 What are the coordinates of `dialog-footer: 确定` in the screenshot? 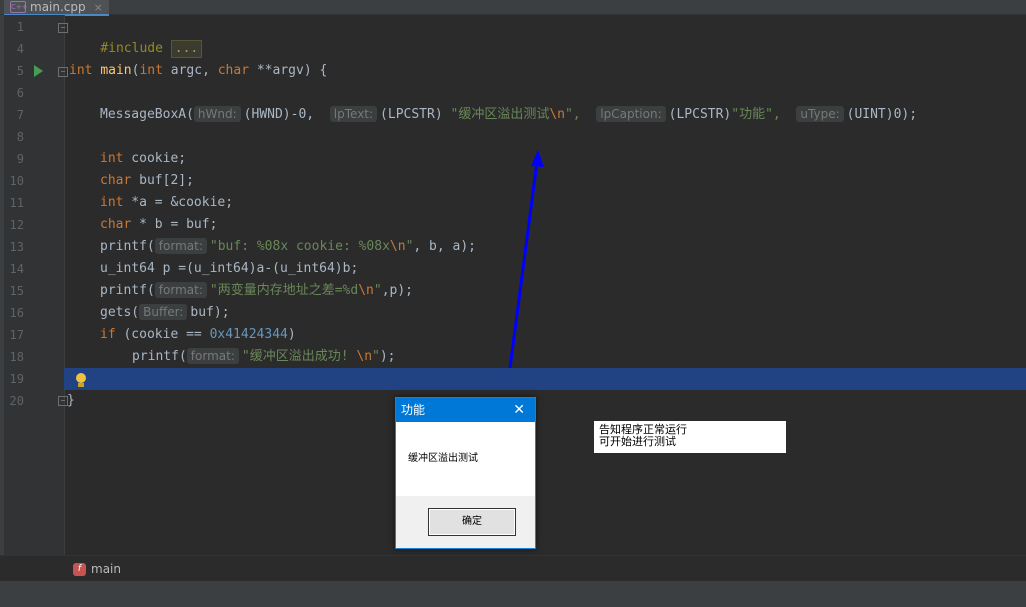 It's located at (465, 522).